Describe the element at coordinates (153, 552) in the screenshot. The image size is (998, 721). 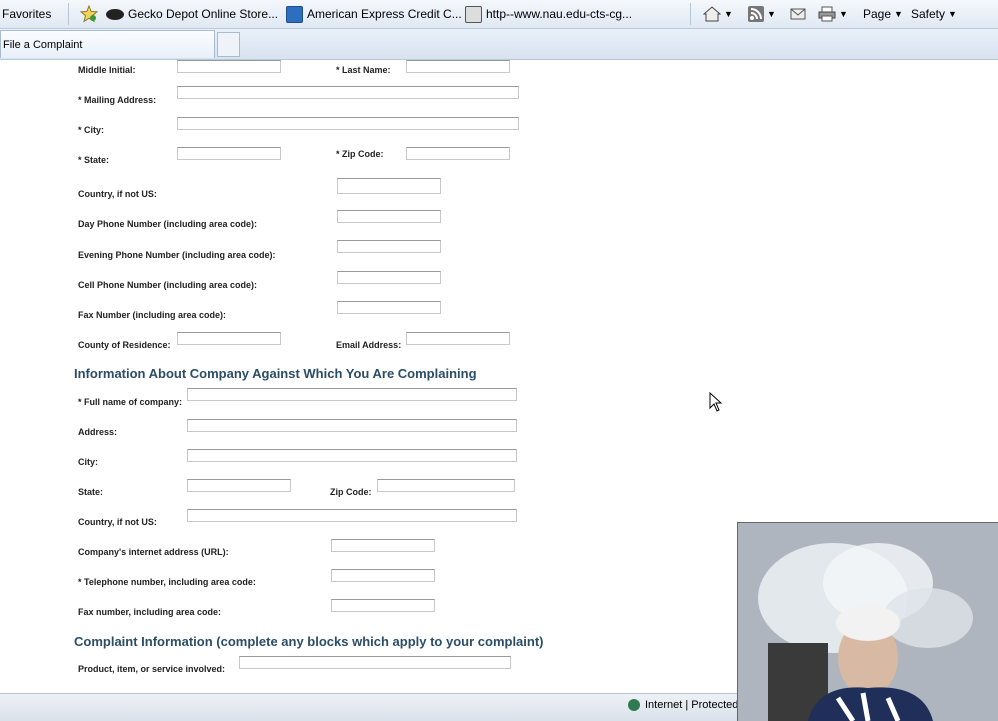
I see `company-url-label: Company's internet address (URL):` at that location.